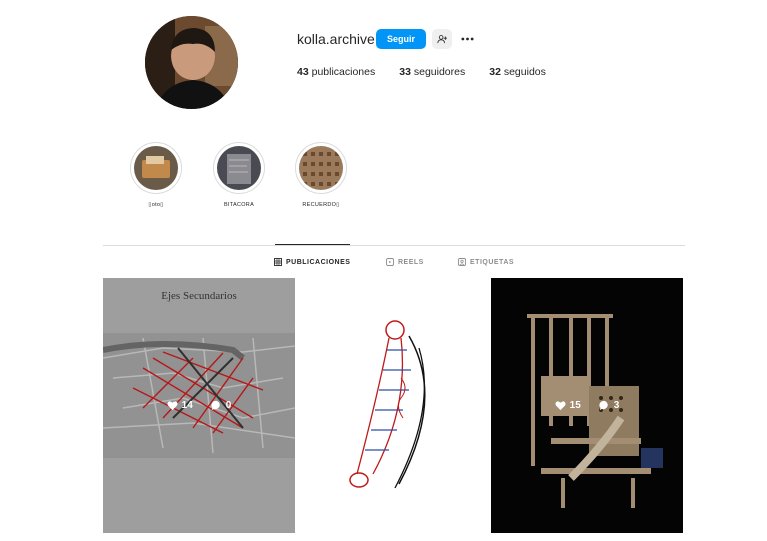 This screenshot has height=541, width=767. I want to click on post-likes: 14, so click(180, 405).